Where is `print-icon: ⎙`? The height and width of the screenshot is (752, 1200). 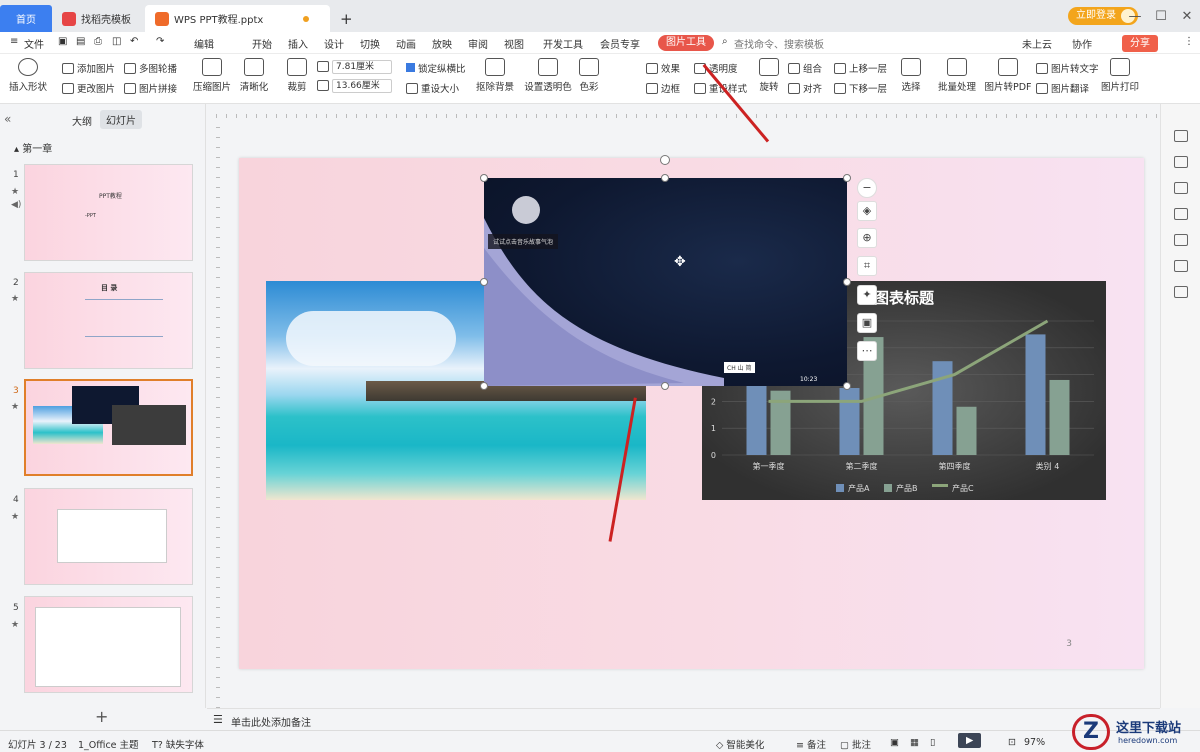 print-icon: ⎙ is located at coordinates (98, 41).